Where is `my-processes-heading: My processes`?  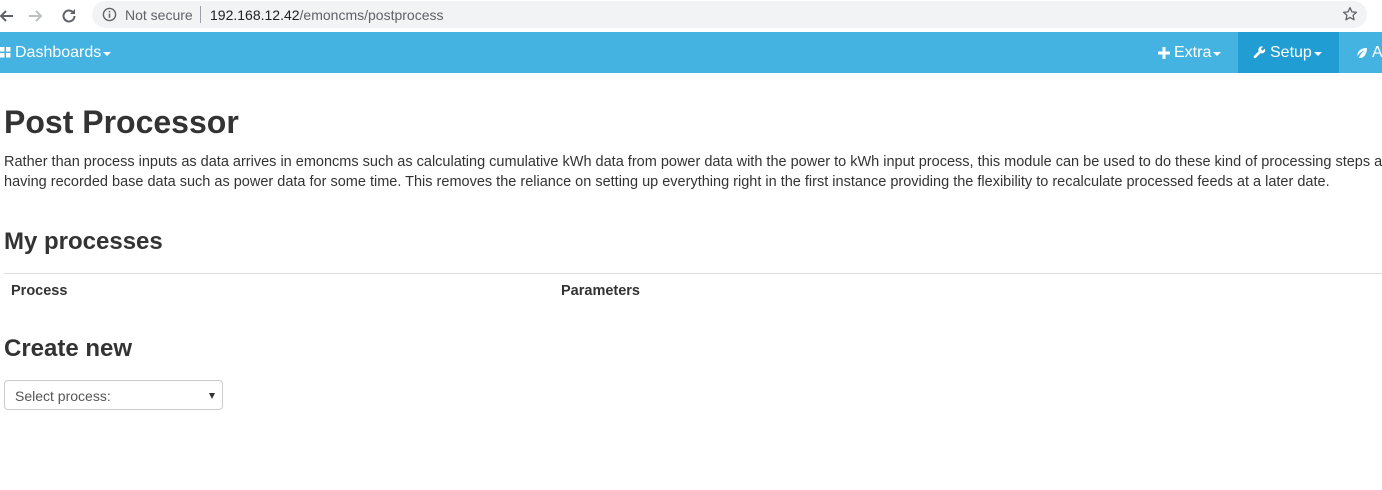
my-processes-heading: My processes is located at coordinates (83, 241).